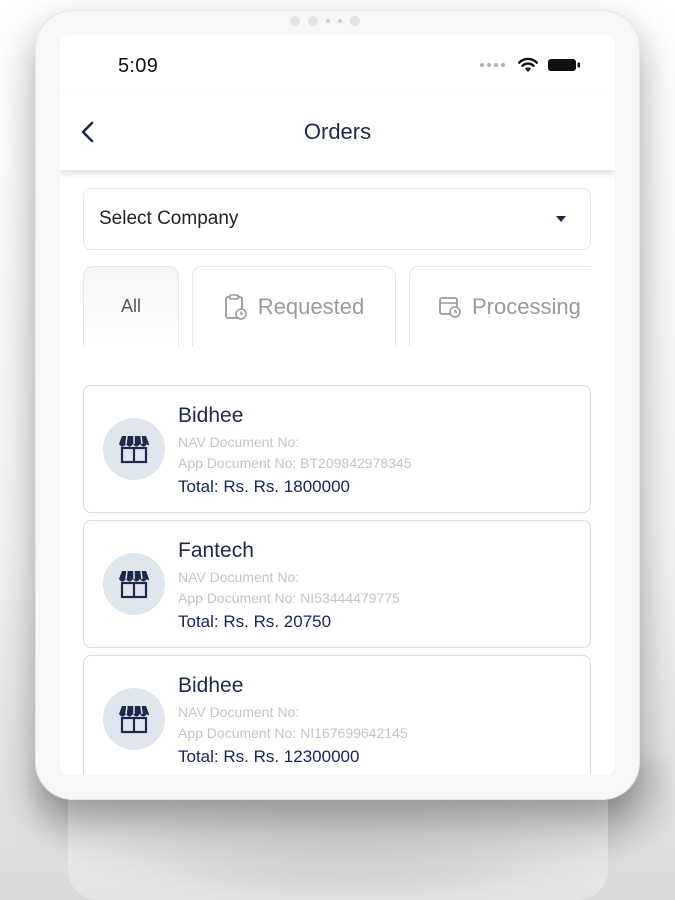 The width and height of the screenshot is (675, 900). I want to click on wifi-icon, so click(528, 64).